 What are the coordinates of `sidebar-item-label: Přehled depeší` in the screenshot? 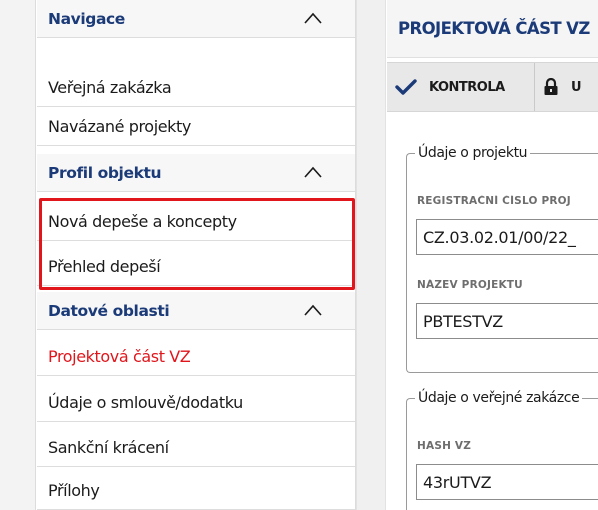 It's located at (104, 266).